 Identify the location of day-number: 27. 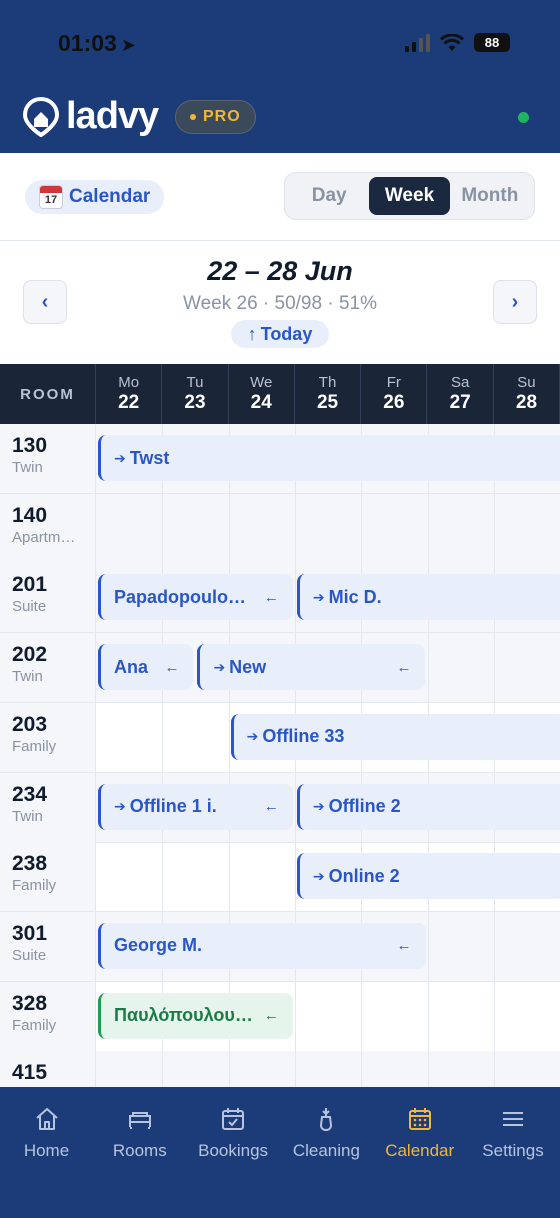
(460, 402).